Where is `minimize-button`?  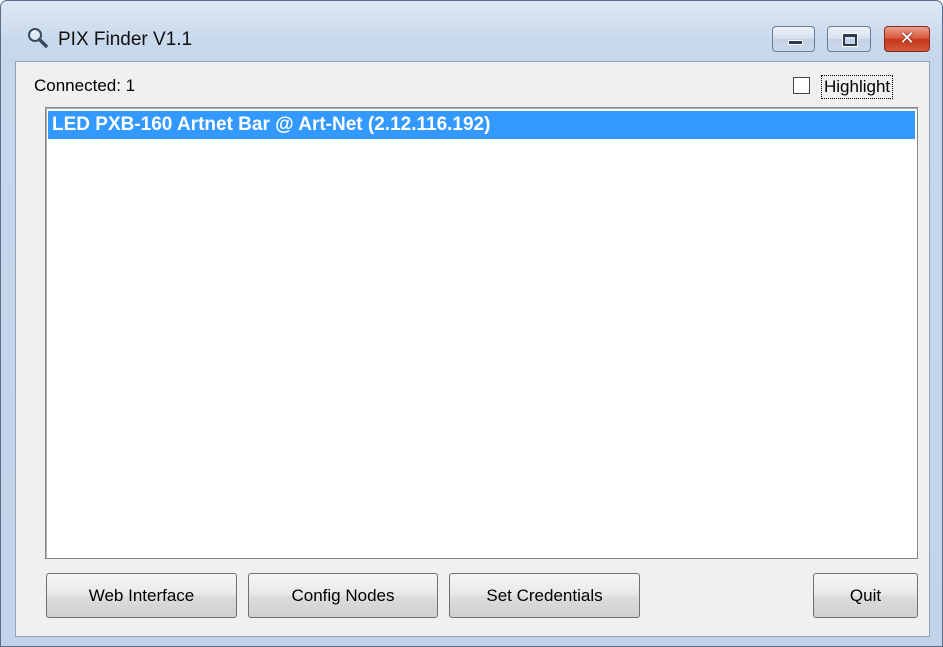 minimize-button is located at coordinates (793, 39).